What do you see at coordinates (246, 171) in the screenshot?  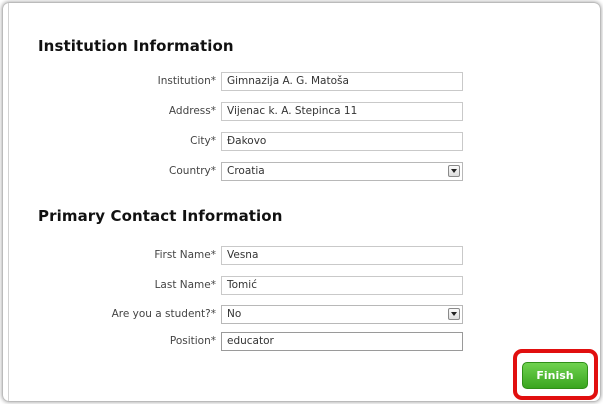 I see `country-select-value: Croatia` at bounding box center [246, 171].